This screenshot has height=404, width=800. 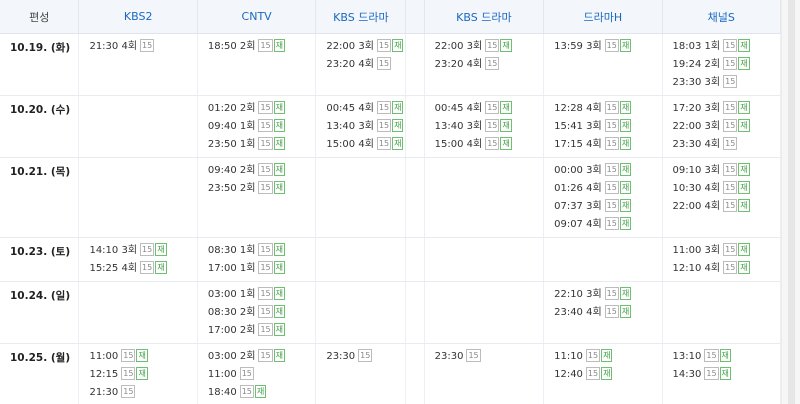 I want to click on broadcast-entry: 01:20 2회 15 재, so click(x=261, y=109).